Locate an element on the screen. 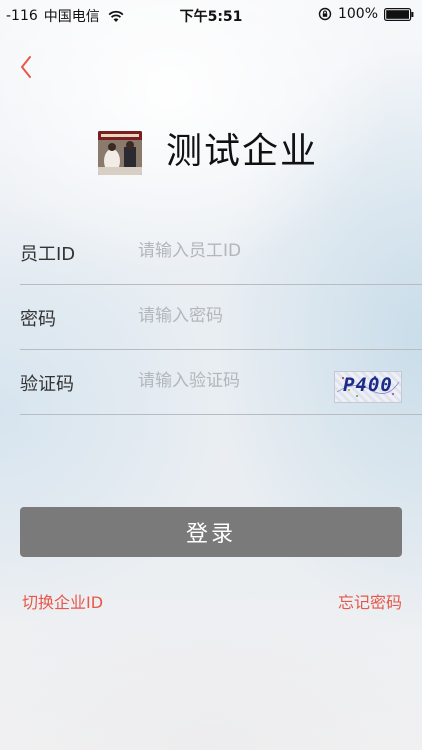 The image size is (422, 750). company-logo is located at coordinates (120, 153).